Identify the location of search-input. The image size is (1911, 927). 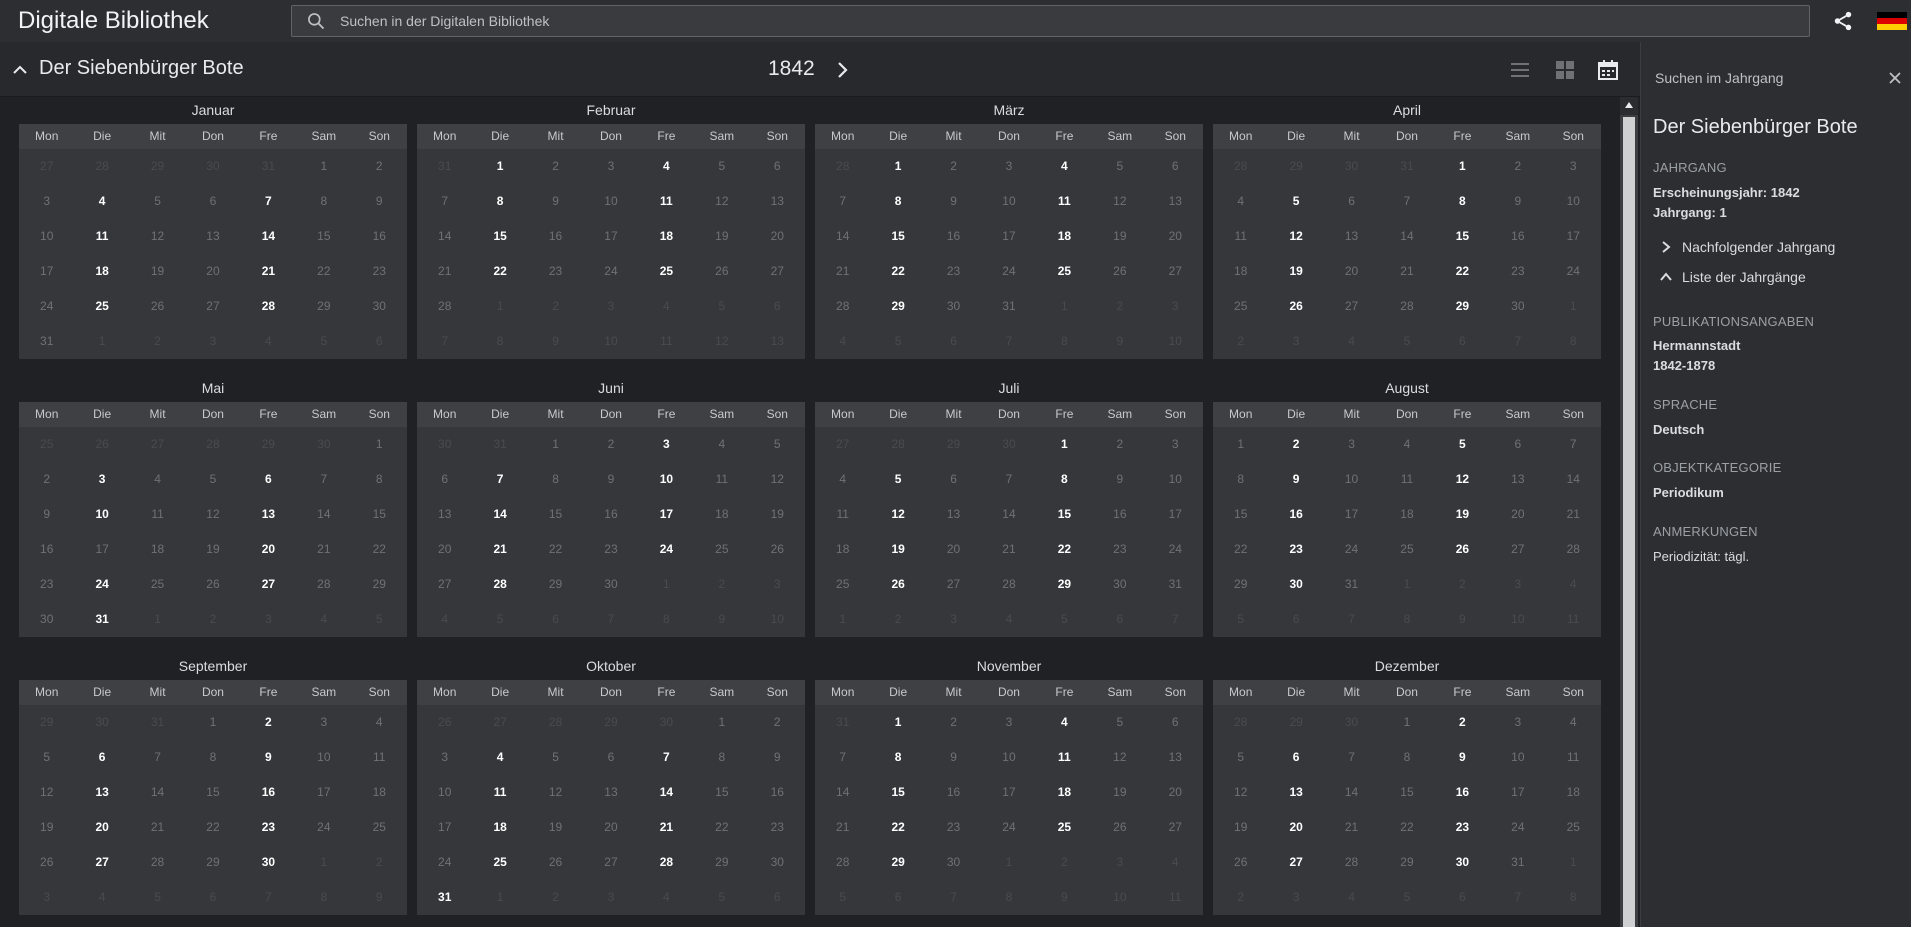
(1074, 21).